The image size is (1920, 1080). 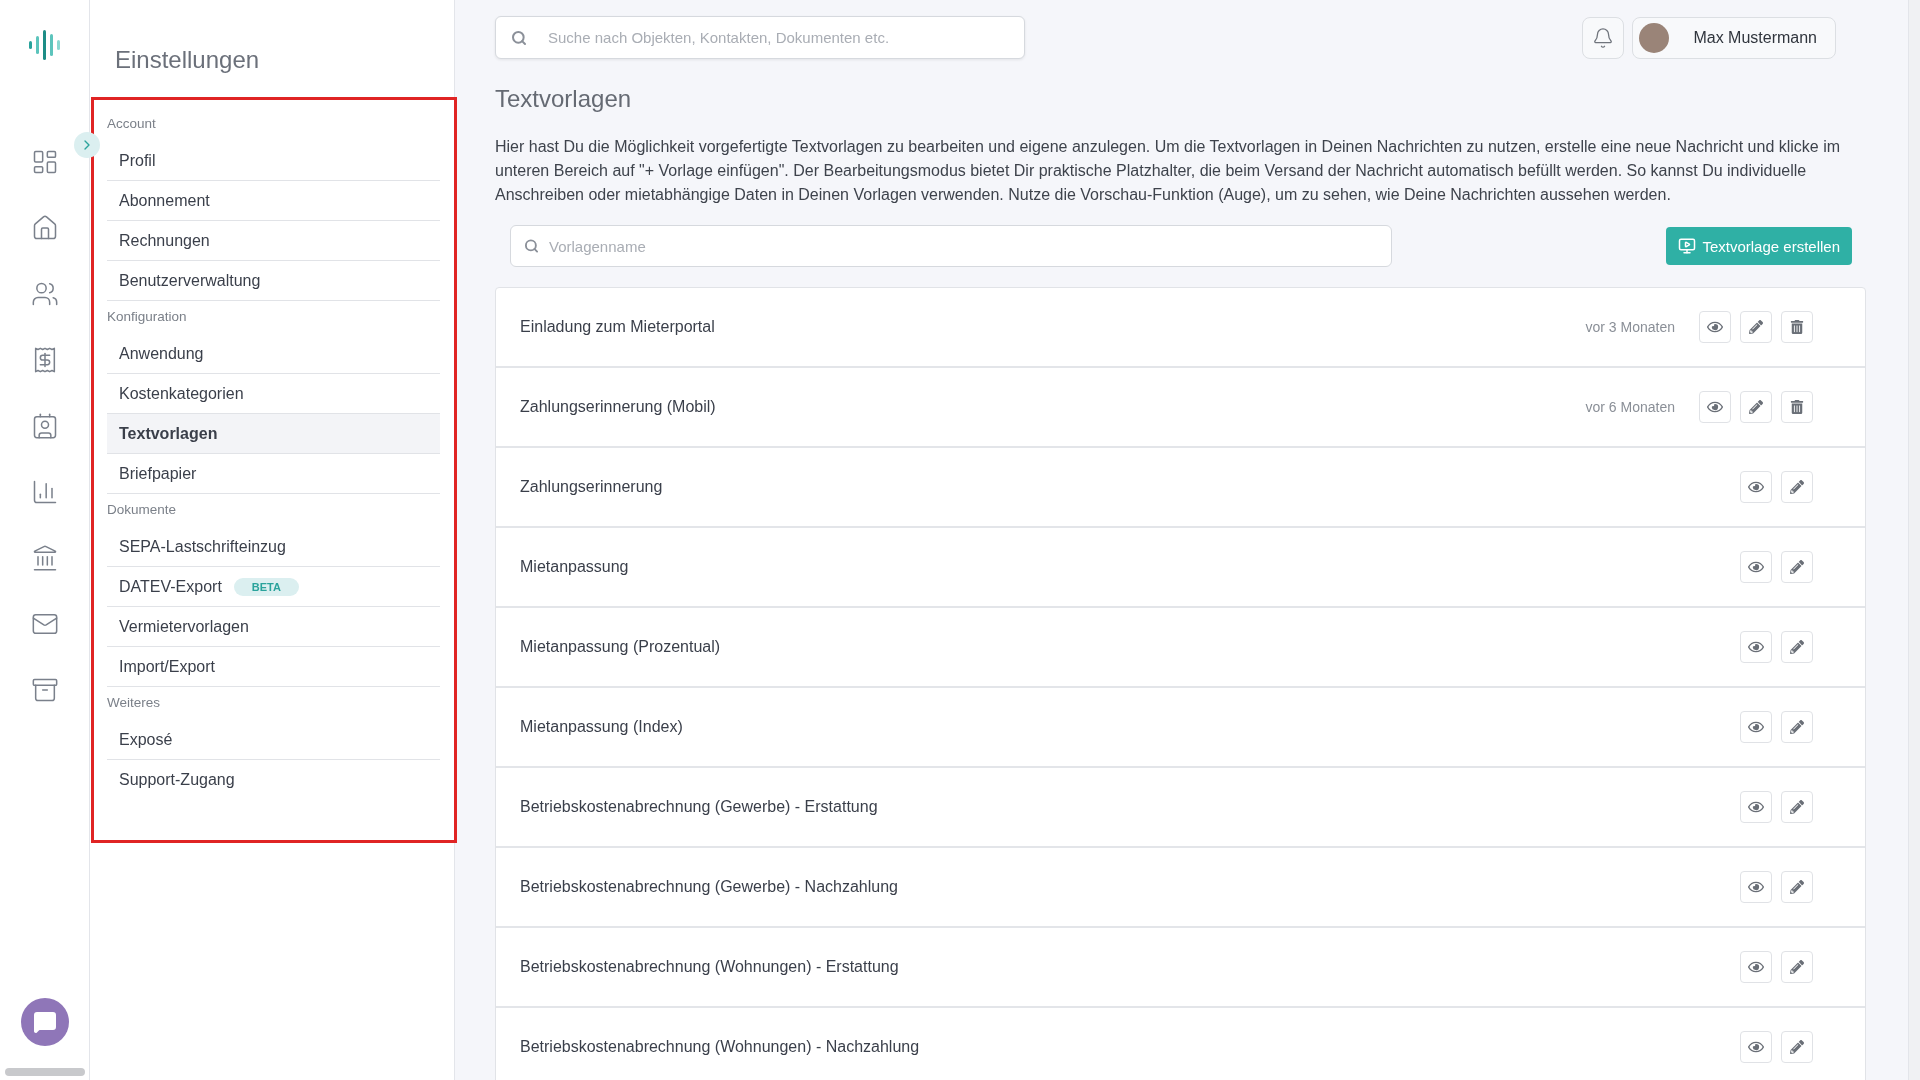 What do you see at coordinates (1630, 327) in the screenshot?
I see `modified-date: vor 3 Monaten` at bounding box center [1630, 327].